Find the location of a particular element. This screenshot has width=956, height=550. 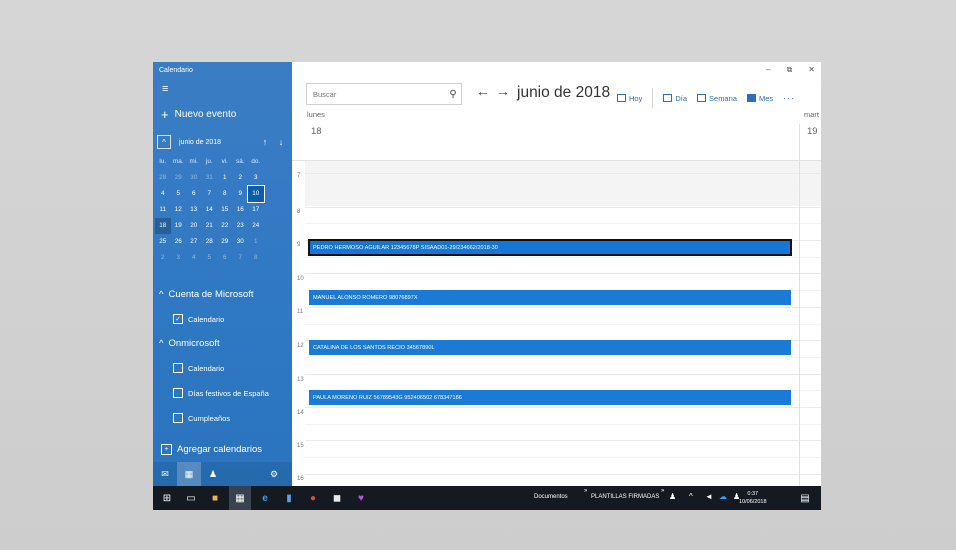

today-button: Hoy is located at coordinates (629, 98).